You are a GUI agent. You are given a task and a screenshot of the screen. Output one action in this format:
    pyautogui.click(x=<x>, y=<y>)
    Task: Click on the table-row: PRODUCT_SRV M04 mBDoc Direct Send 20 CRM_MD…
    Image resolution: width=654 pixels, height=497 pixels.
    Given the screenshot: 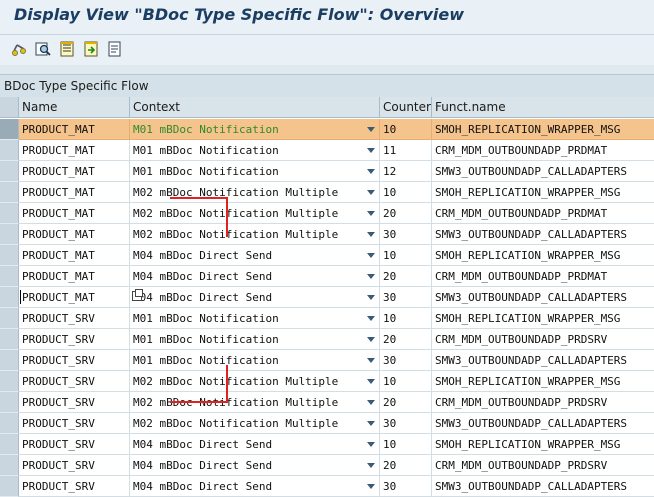 What is the action you would take?
    pyautogui.click(x=327, y=465)
    